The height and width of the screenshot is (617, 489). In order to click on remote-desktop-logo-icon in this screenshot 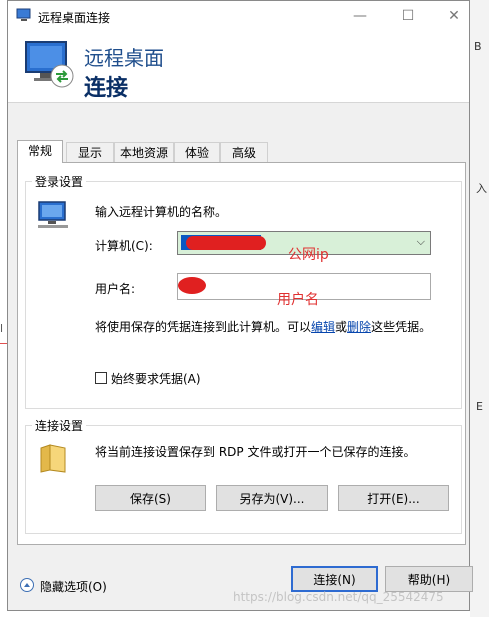, I will do `click(49, 64)`.